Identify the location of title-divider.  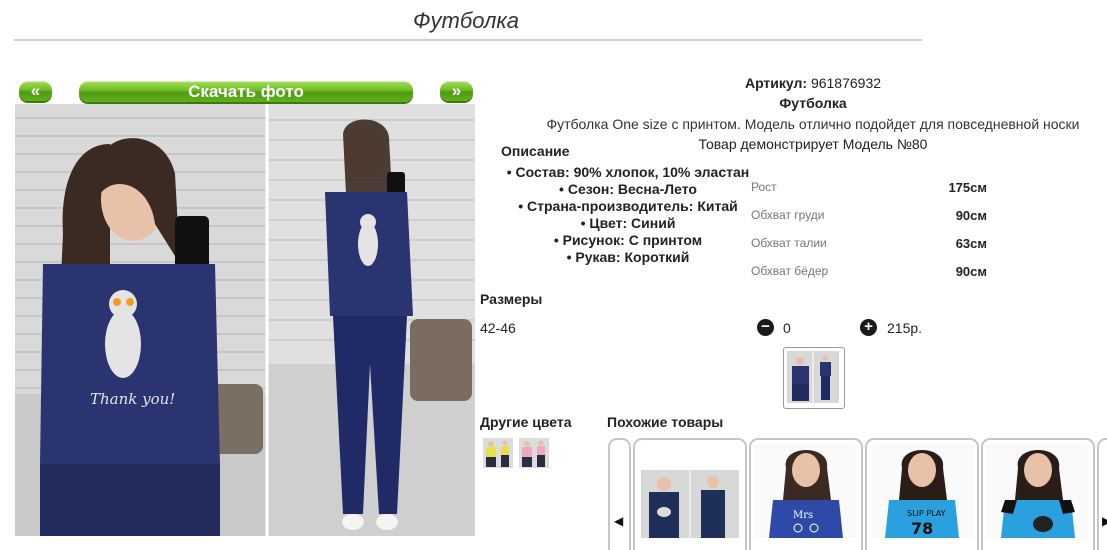
(468, 40).